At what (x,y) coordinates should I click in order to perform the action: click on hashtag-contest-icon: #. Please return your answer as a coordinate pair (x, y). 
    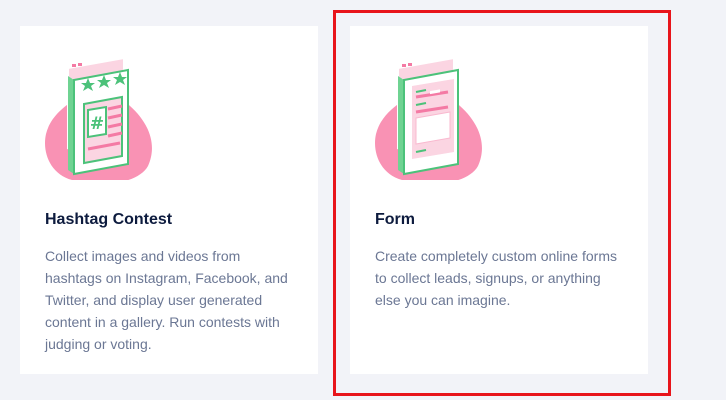
    Looking at the image, I should click on (100, 120).